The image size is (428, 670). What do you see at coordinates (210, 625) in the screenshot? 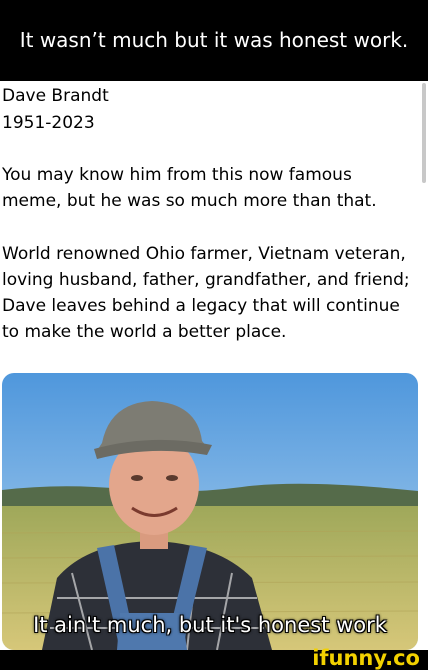
I see `meme-caption: It ain't much, but it's honest work` at bounding box center [210, 625].